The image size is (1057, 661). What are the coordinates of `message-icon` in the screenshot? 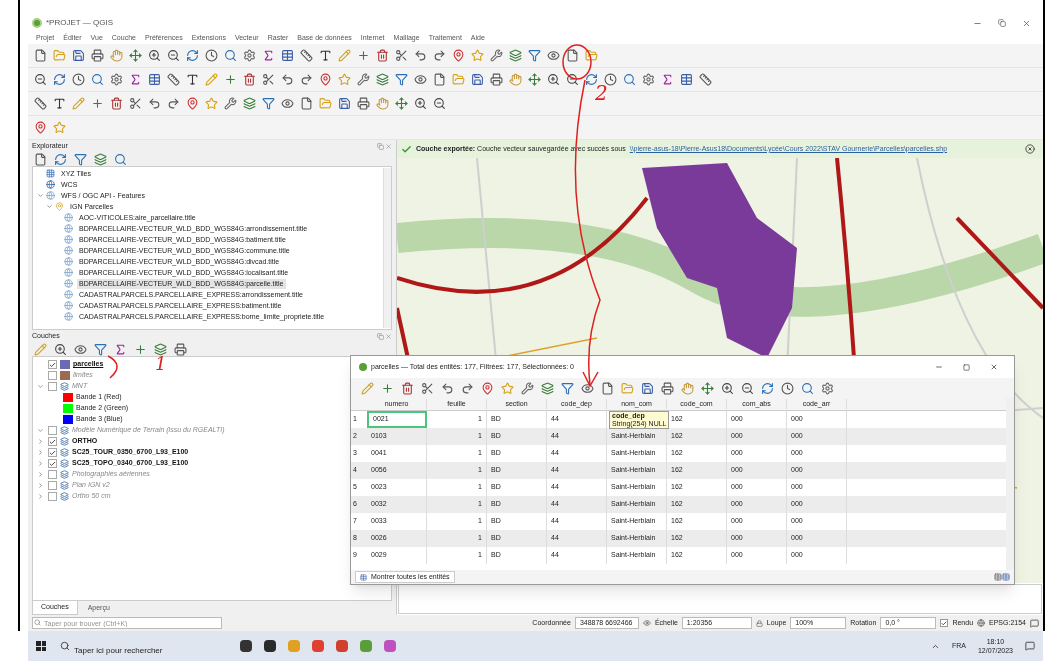 It's located at (1034, 623).